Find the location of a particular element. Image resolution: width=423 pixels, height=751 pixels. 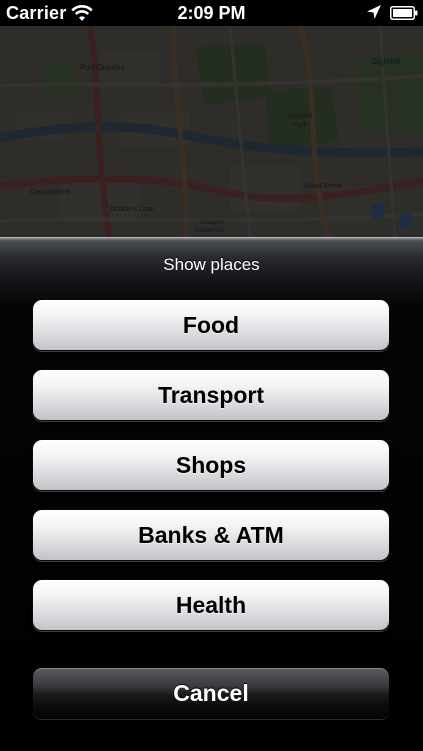

clock-time: 2:09 PM is located at coordinates (211, 13).